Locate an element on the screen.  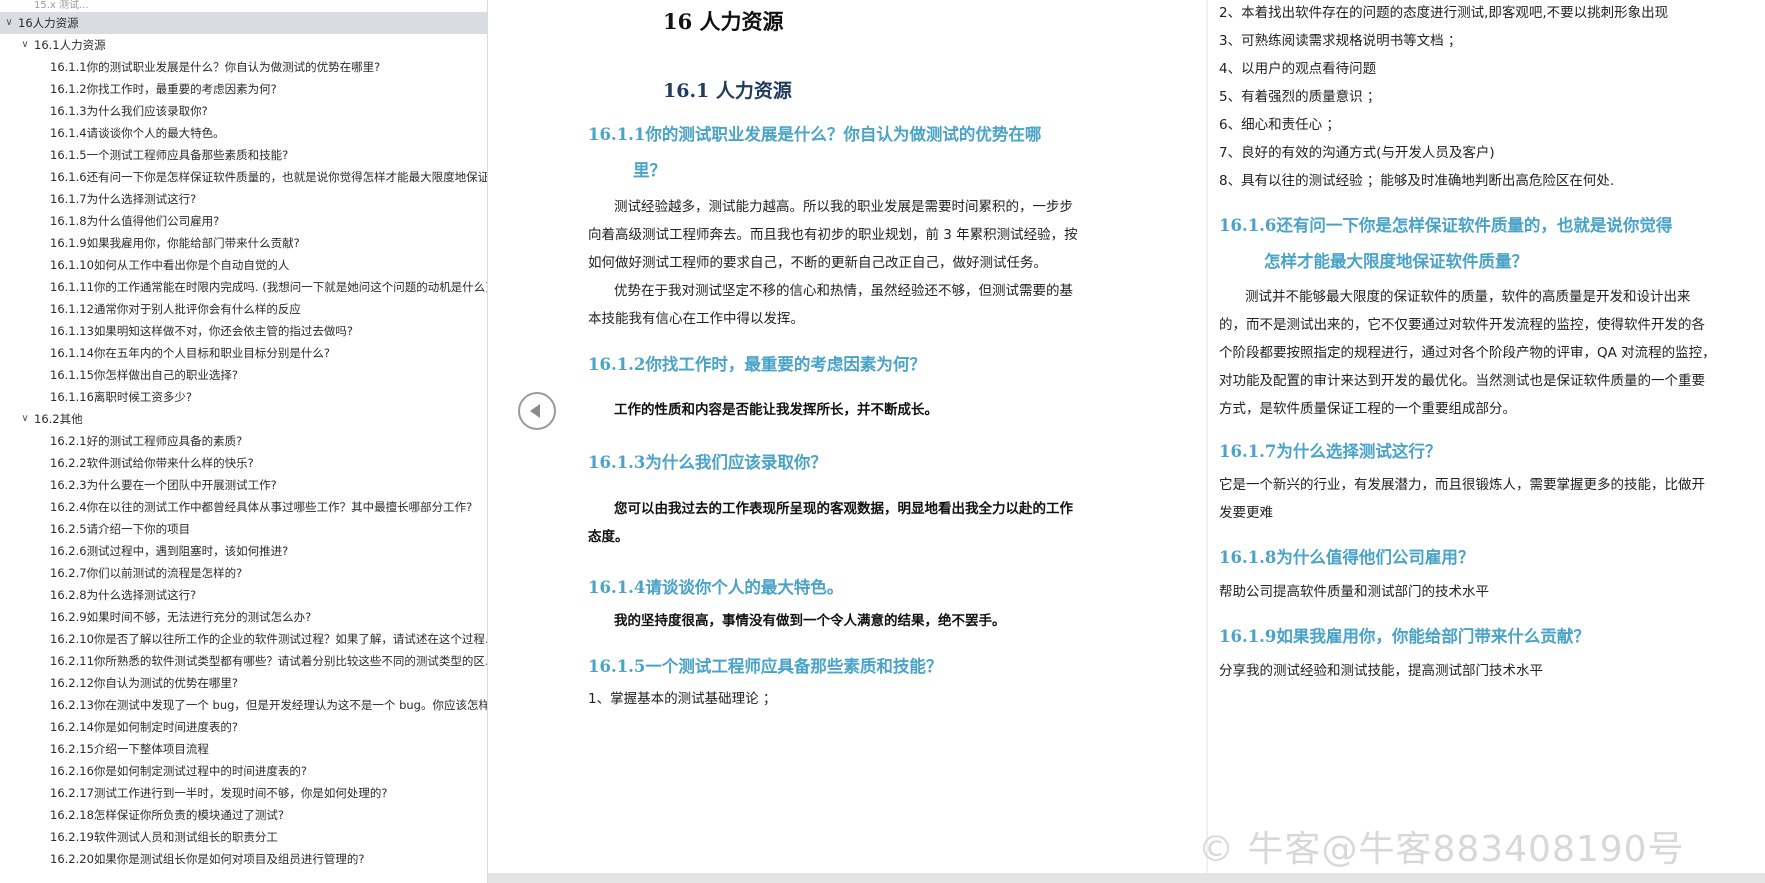
watermark: © 牛客@牛客883408190号 is located at coordinates (1441, 849).